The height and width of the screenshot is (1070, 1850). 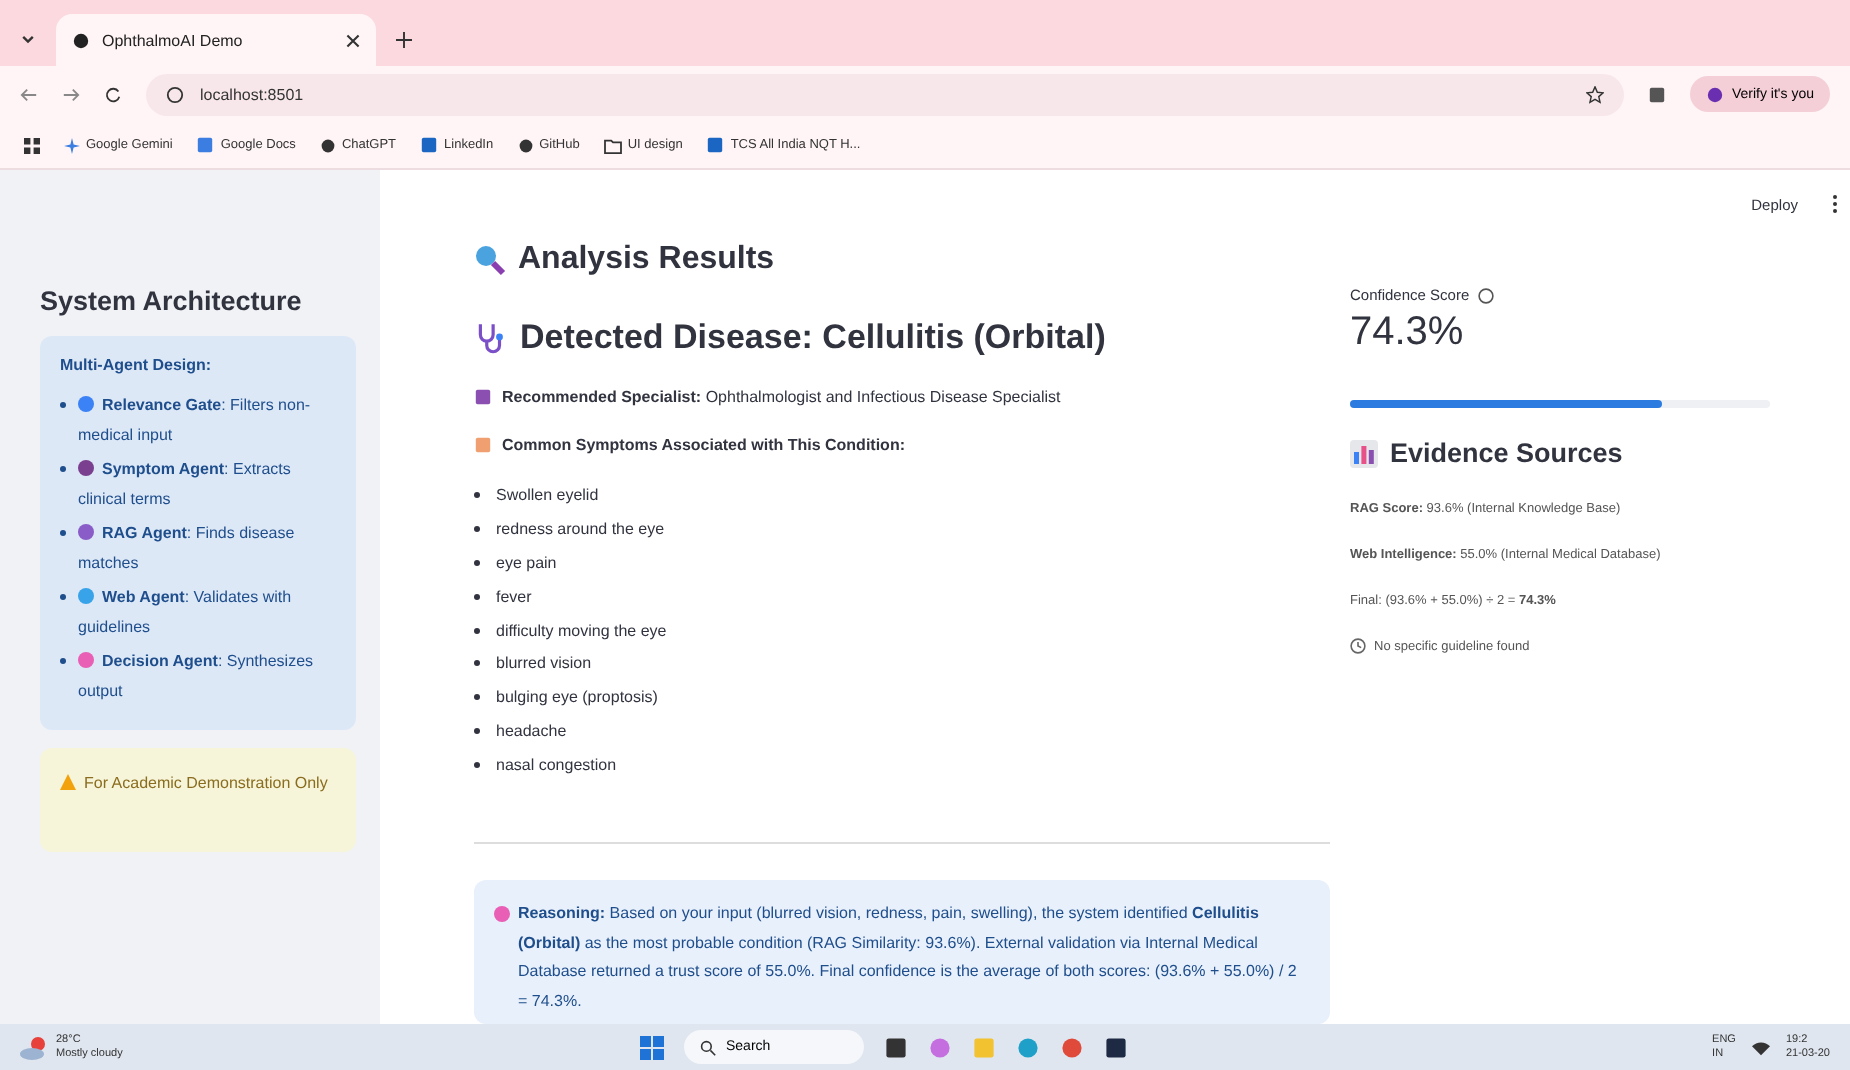 What do you see at coordinates (194, 420) in the screenshot?
I see `agent-description: Relevance Gate: Filters non-medical input` at bounding box center [194, 420].